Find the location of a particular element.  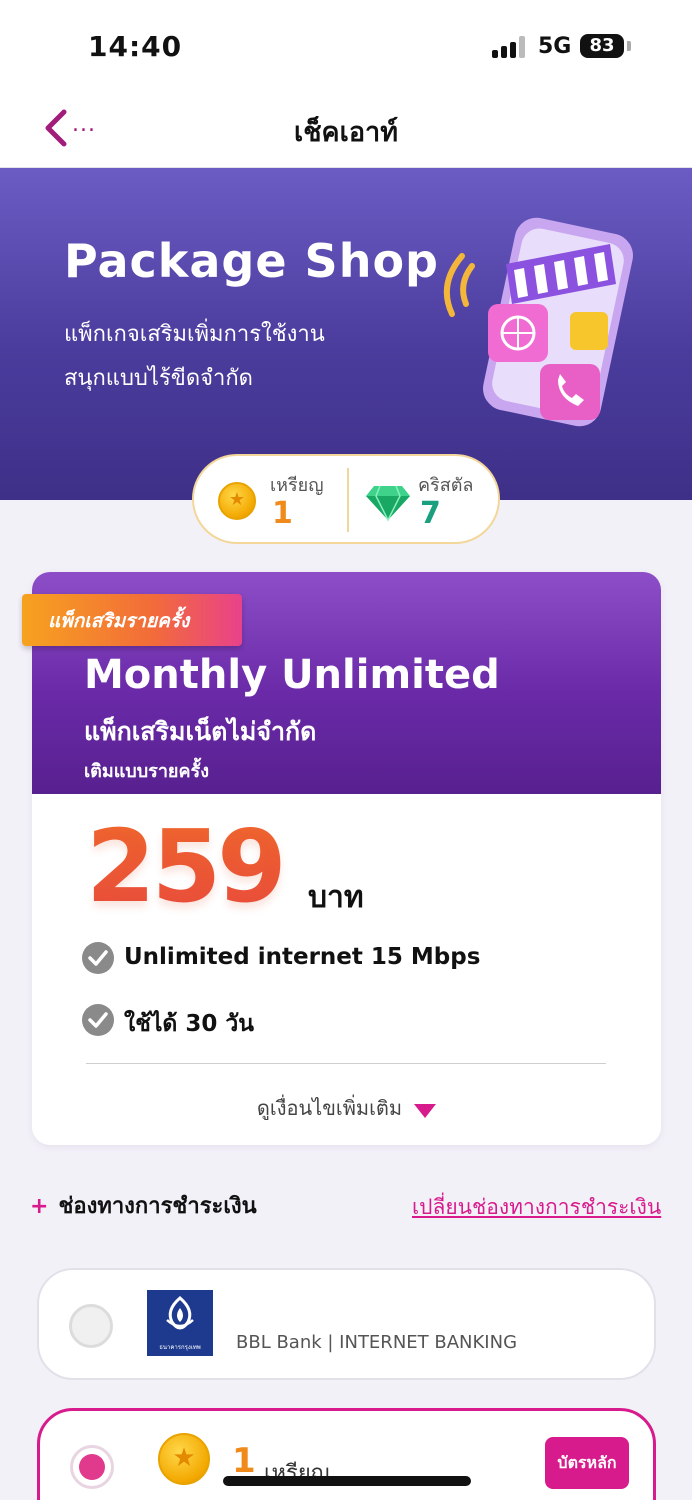

see-more-label: ดูเงื่อนไขเพิ่มเติม is located at coordinates (329, 1108).